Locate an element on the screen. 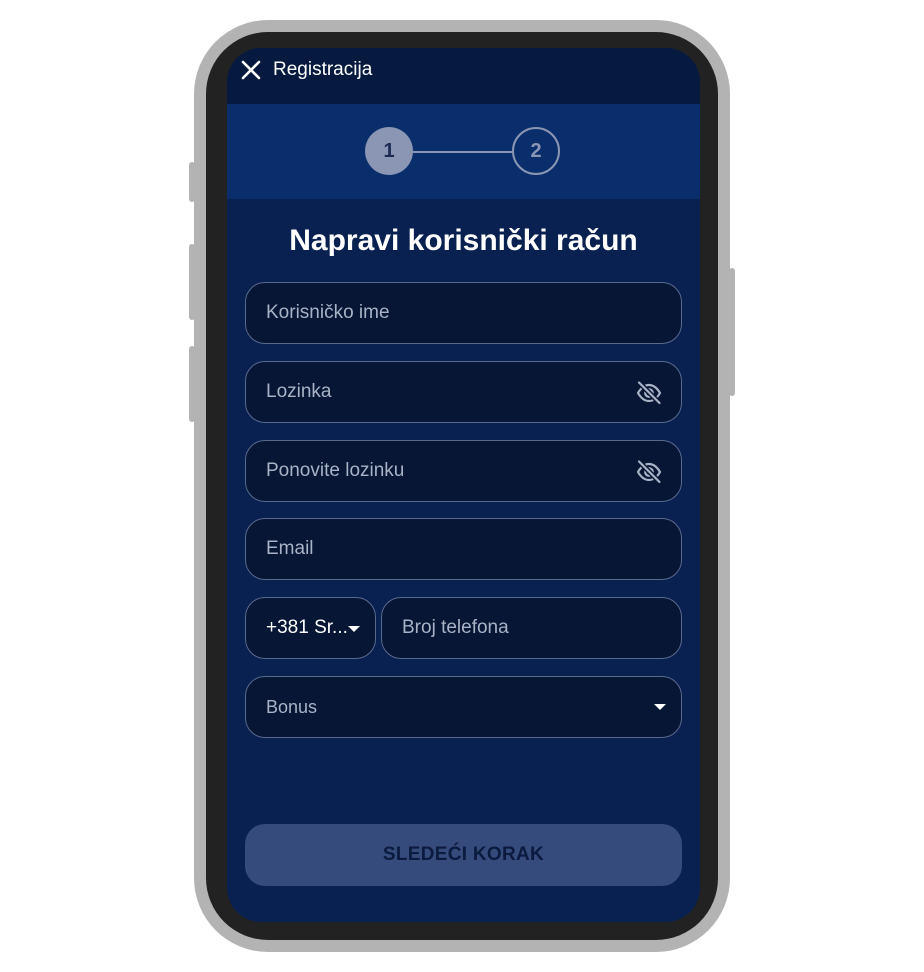 The width and height of the screenshot is (924, 972). username-field is located at coordinates (463, 313).